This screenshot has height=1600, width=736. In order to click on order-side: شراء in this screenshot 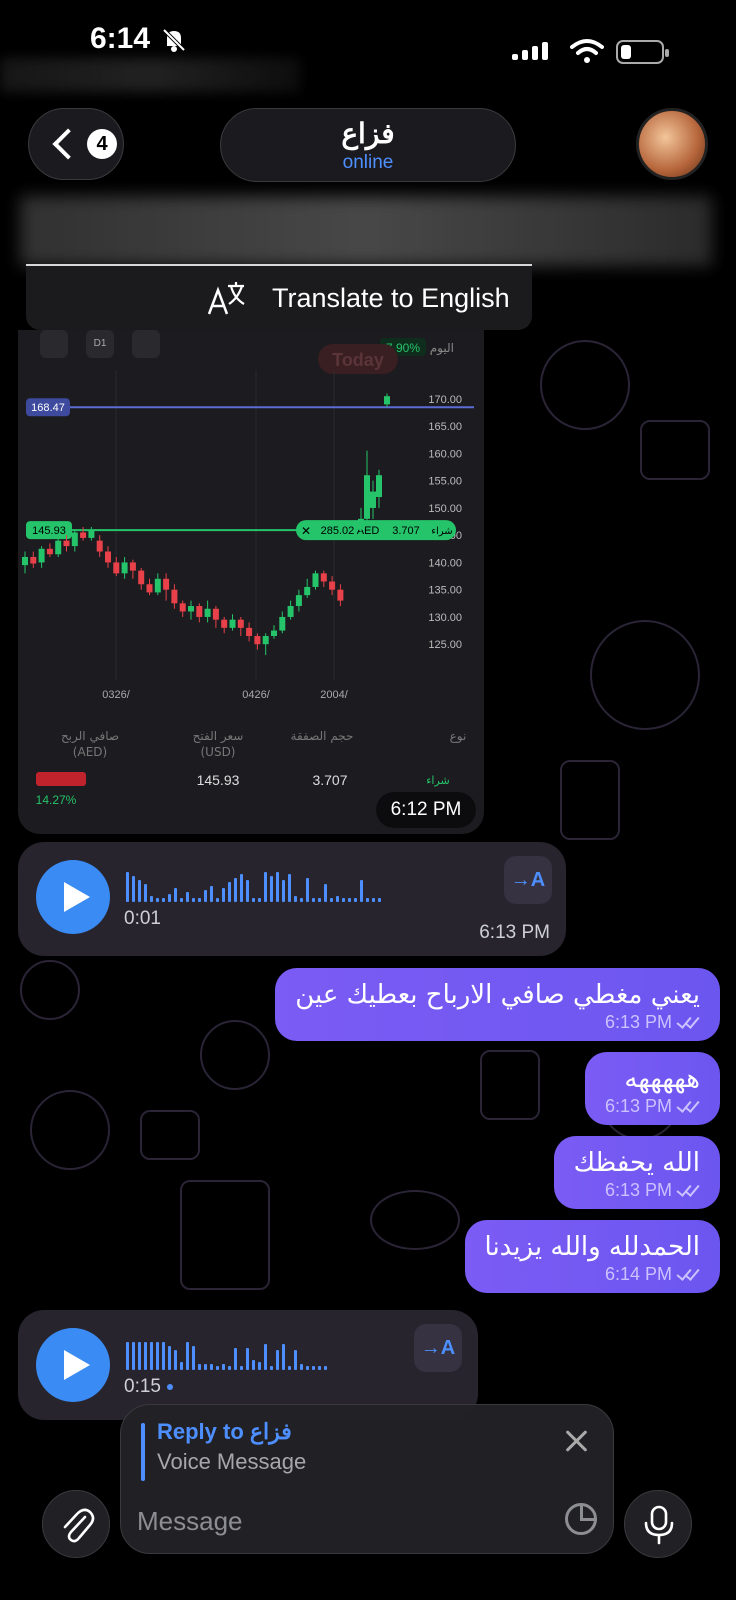, I will do `click(441, 531)`.